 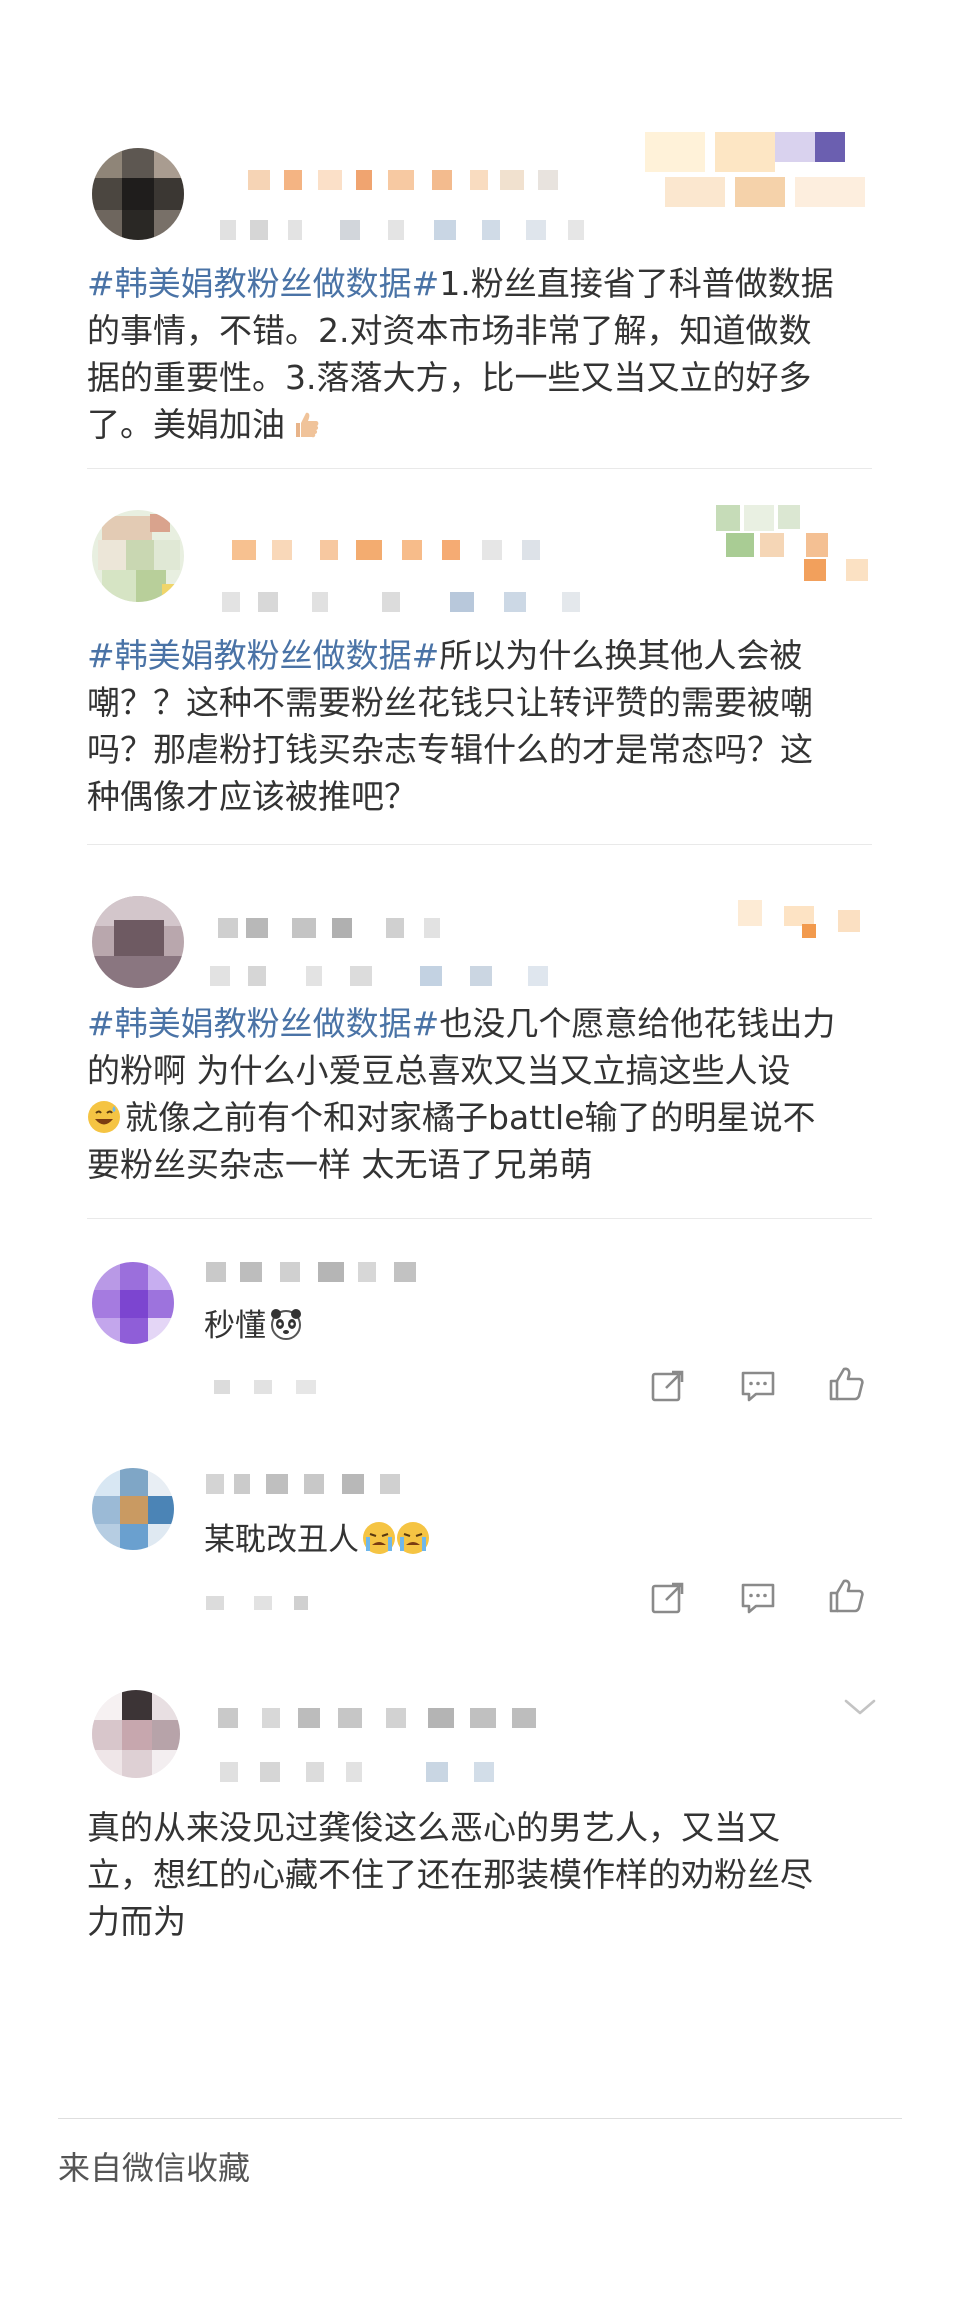 What do you see at coordinates (305, 423) in the screenshot?
I see `thumbs-up-emoji` at bounding box center [305, 423].